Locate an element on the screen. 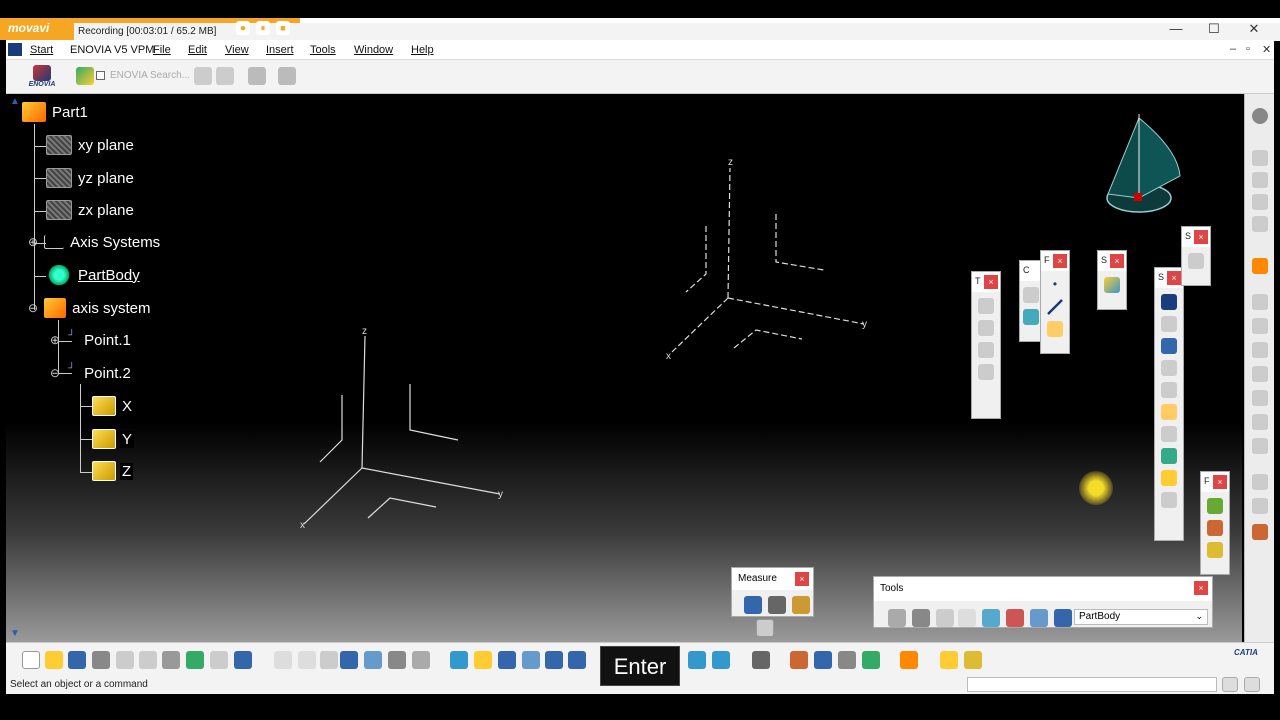 This screenshot has width=1280, height=720. new-file-icon is located at coordinates (31, 660).